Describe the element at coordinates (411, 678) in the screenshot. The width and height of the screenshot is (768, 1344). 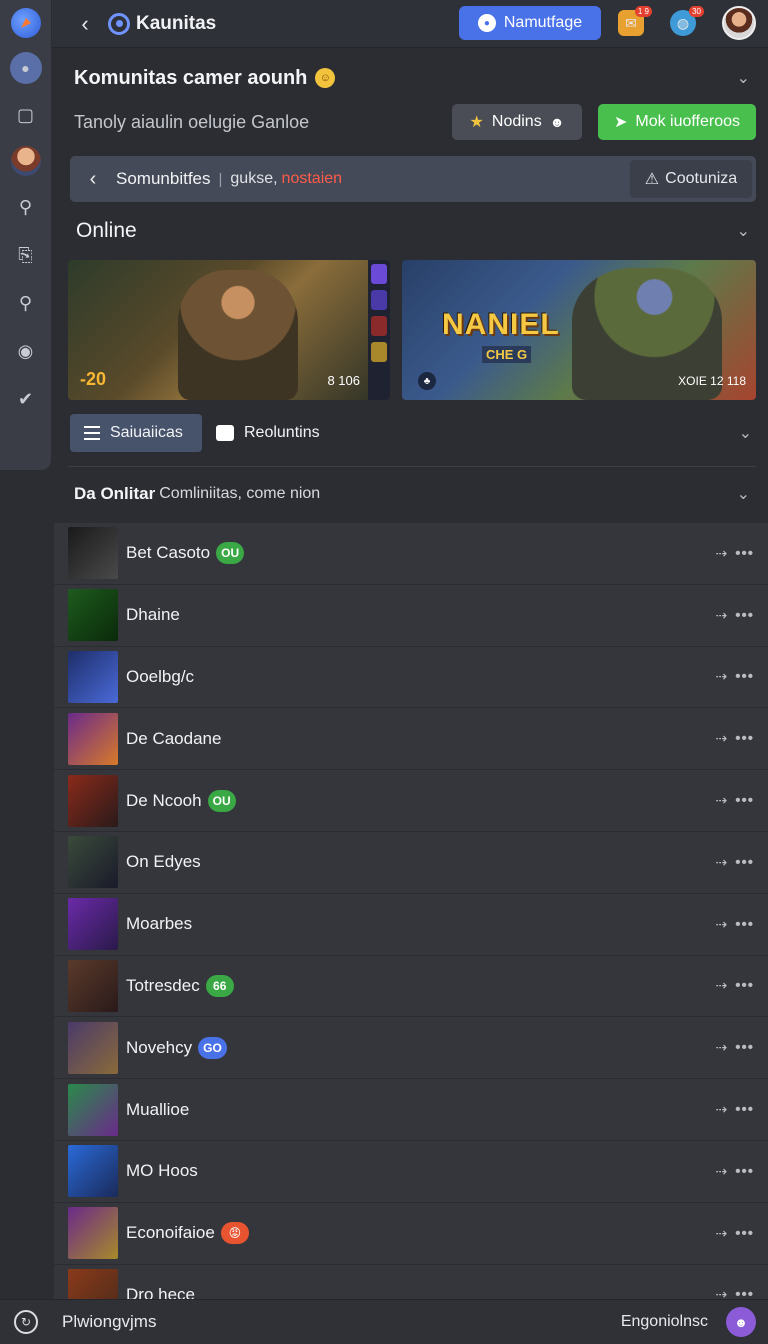
I see `list-item: Ooelbg/c ⇢ •••` at that location.